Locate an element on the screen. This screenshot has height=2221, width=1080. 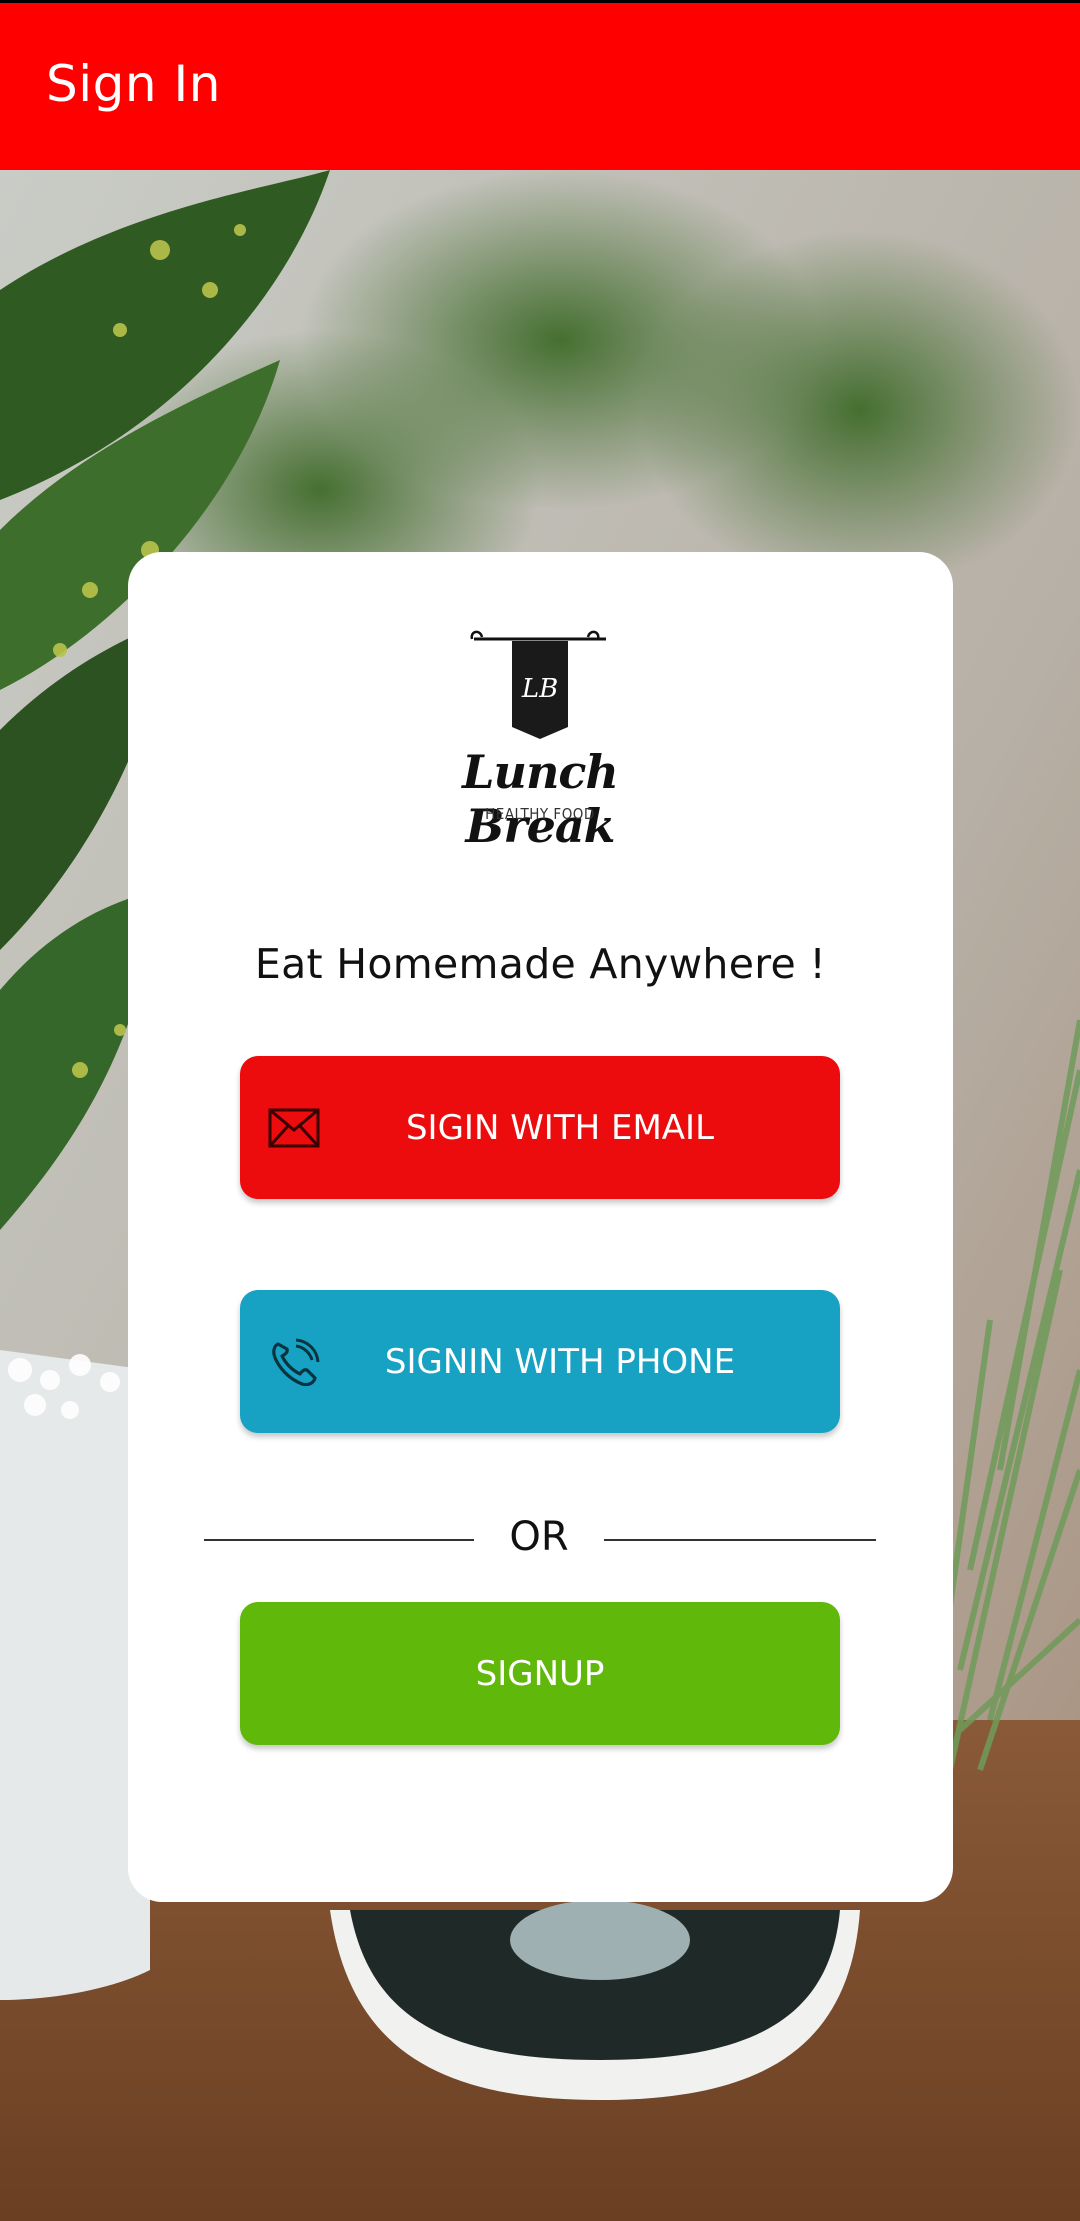
logo-subtitle: HEALTHY FOOD is located at coordinates (540, 814).